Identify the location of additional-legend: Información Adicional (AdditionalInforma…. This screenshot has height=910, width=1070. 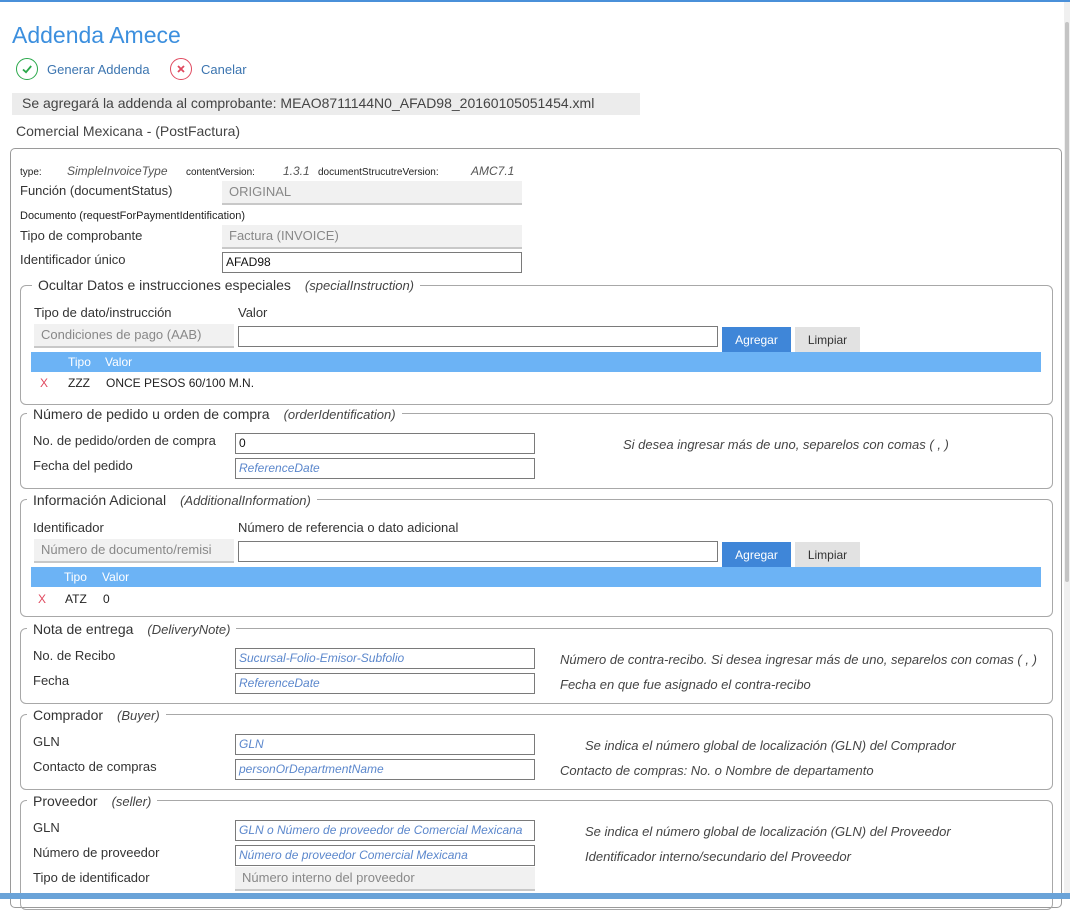
(172, 500).